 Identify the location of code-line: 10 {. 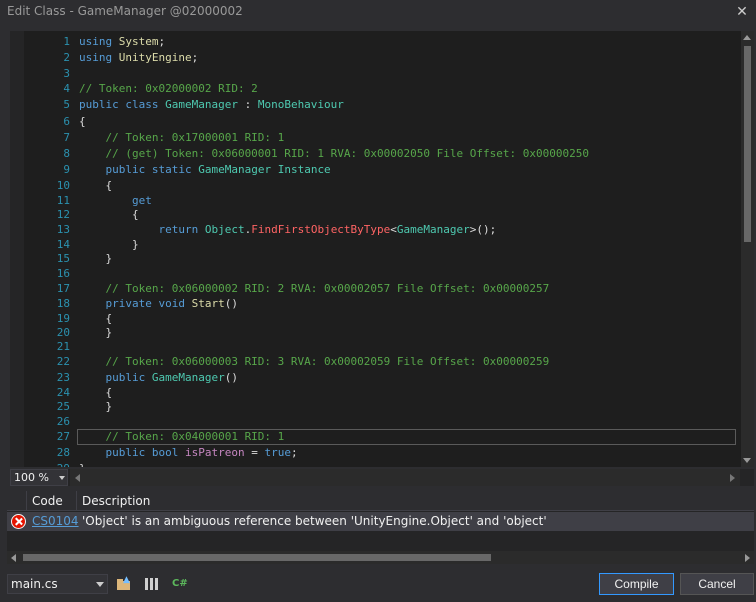
(375, 186).